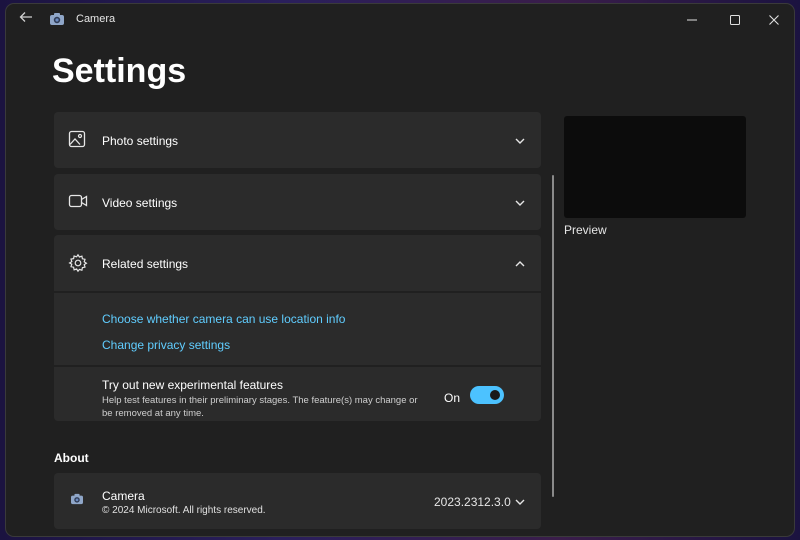 The image size is (800, 540). Describe the element at coordinates (166, 345) in the screenshot. I see `privacy-settings-link: Change privacy settings` at that location.